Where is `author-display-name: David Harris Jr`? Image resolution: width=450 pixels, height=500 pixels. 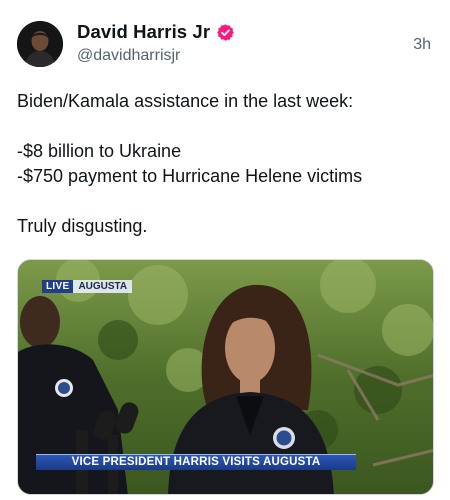 author-display-name: David Harris Jr is located at coordinates (143, 32).